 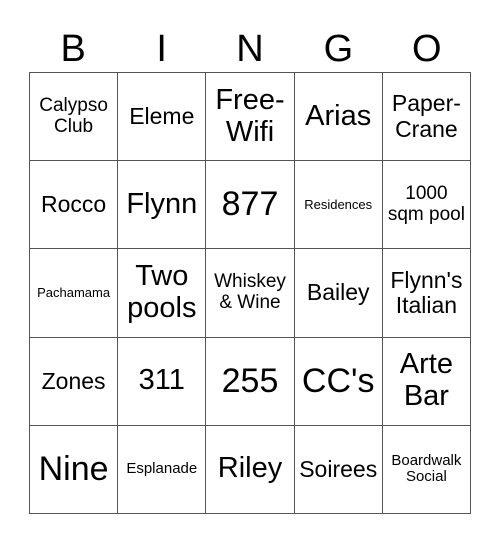 What do you see at coordinates (338, 469) in the screenshot?
I see `bingo-cell: Soirees` at bounding box center [338, 469].